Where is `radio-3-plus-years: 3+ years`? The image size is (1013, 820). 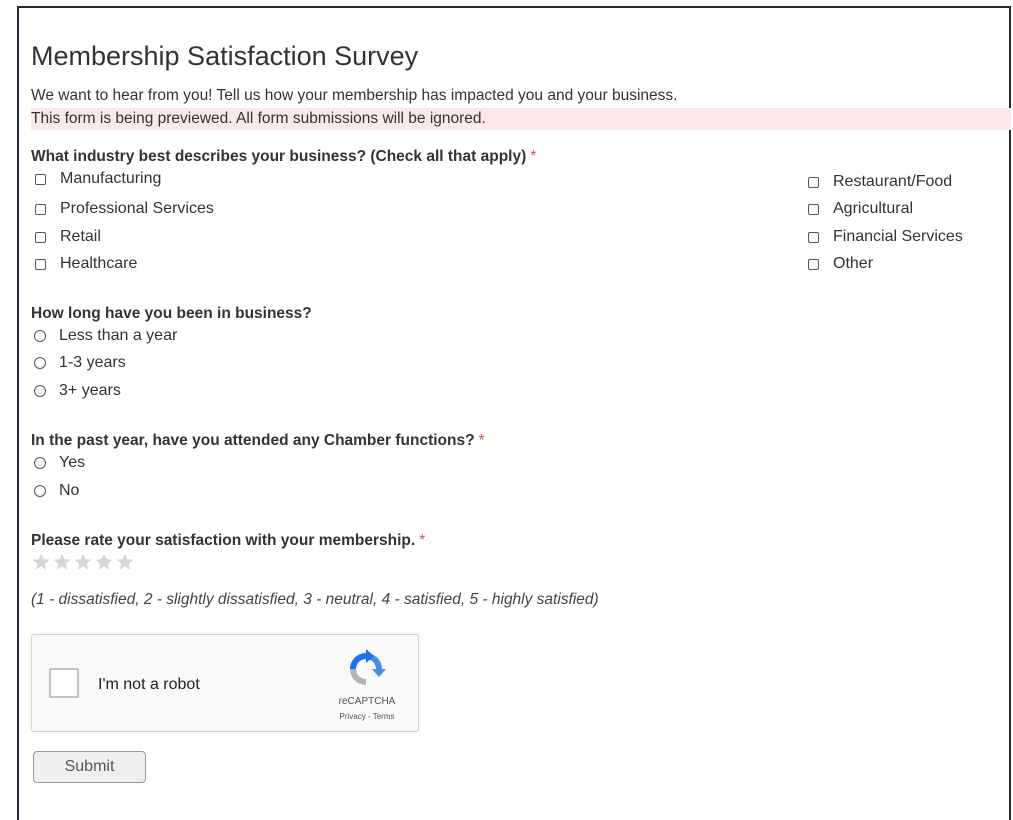 radio-3-plus-years: 3+ years is located at coordinates (77, 391).